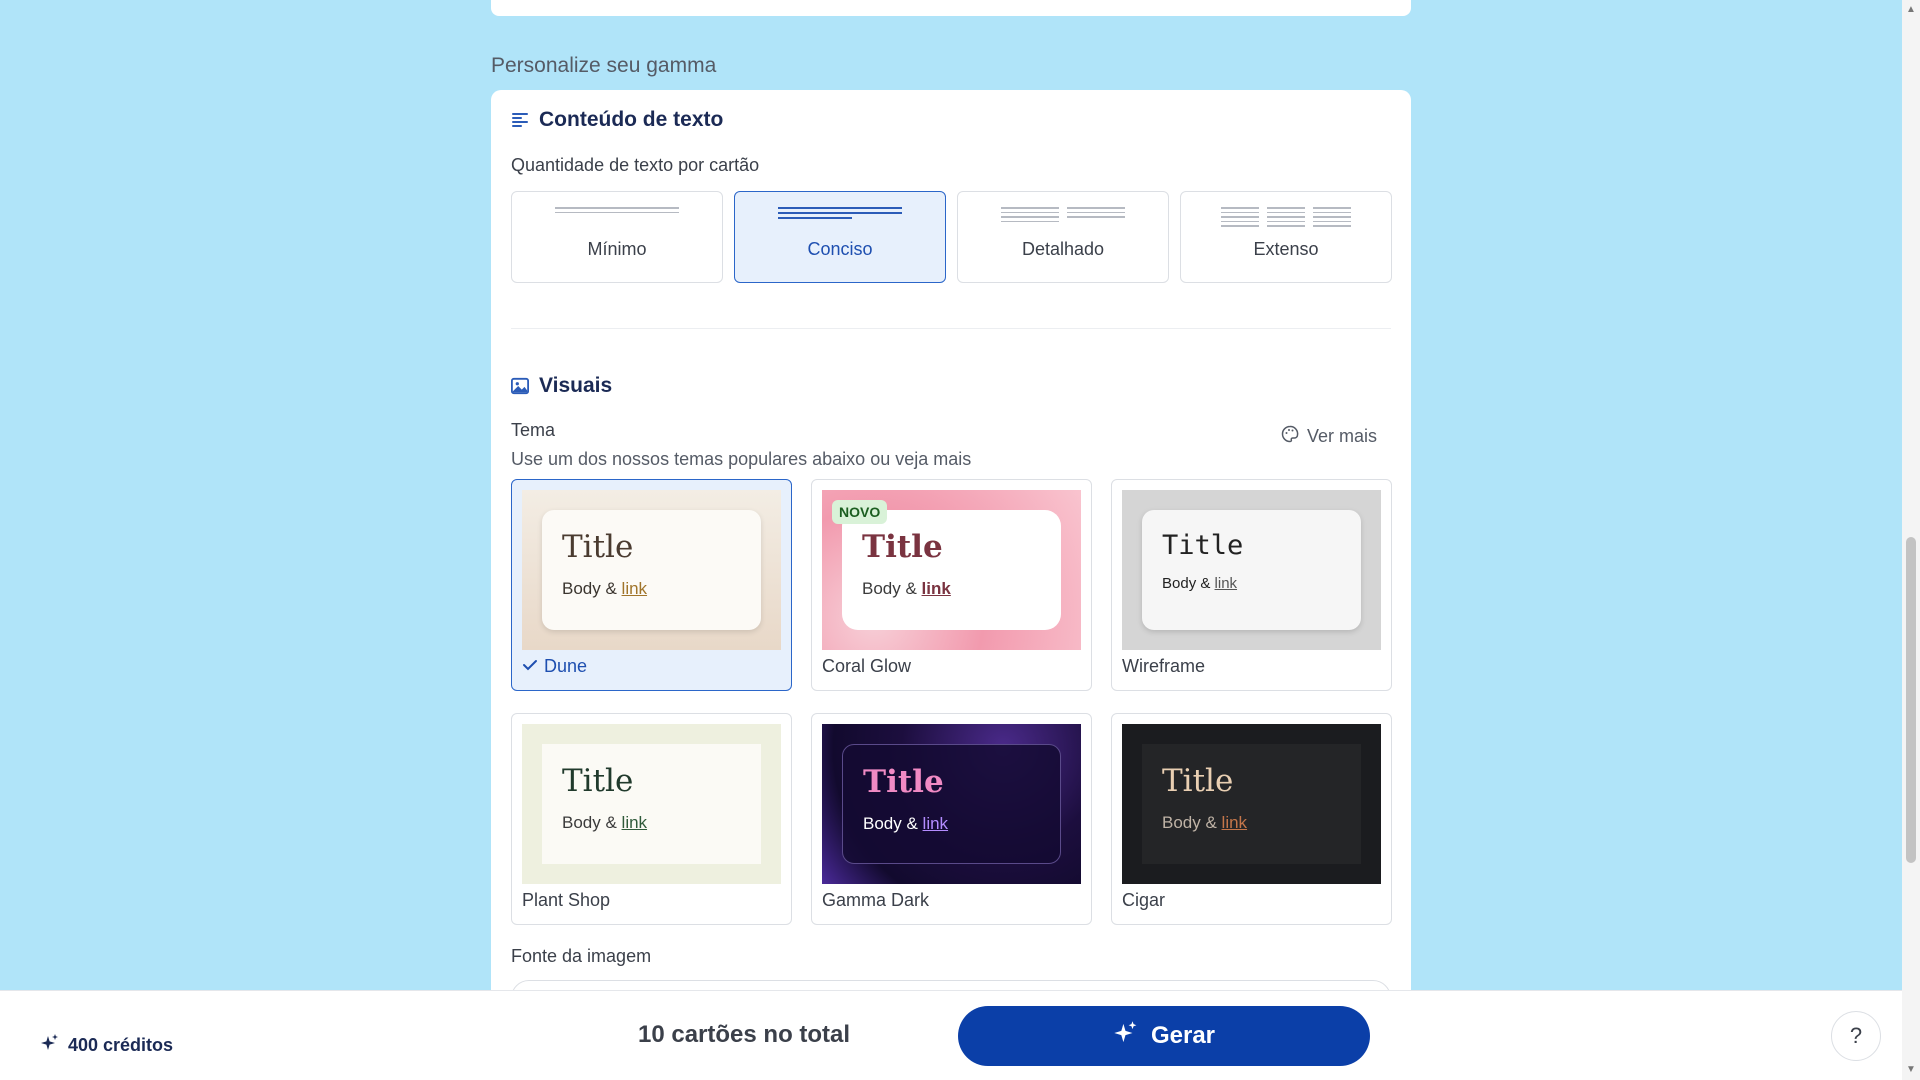  What do you see at coordinates (581, 956) in the screenshot?
I see `image-source-label: Fonte da imagem` at bounding box center [581, 956].